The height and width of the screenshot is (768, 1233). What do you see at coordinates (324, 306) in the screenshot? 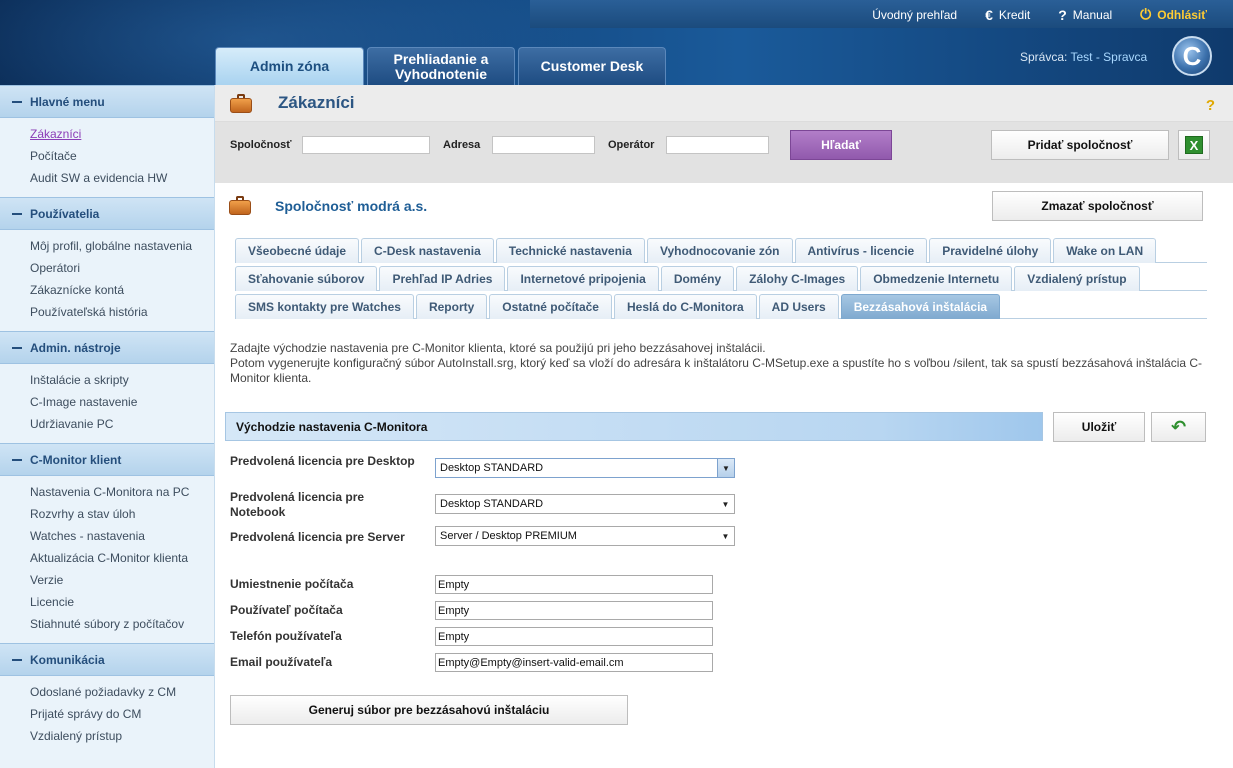
I see `subtab: SMS kontakty pre Watches` at bounding box center [324, 306].